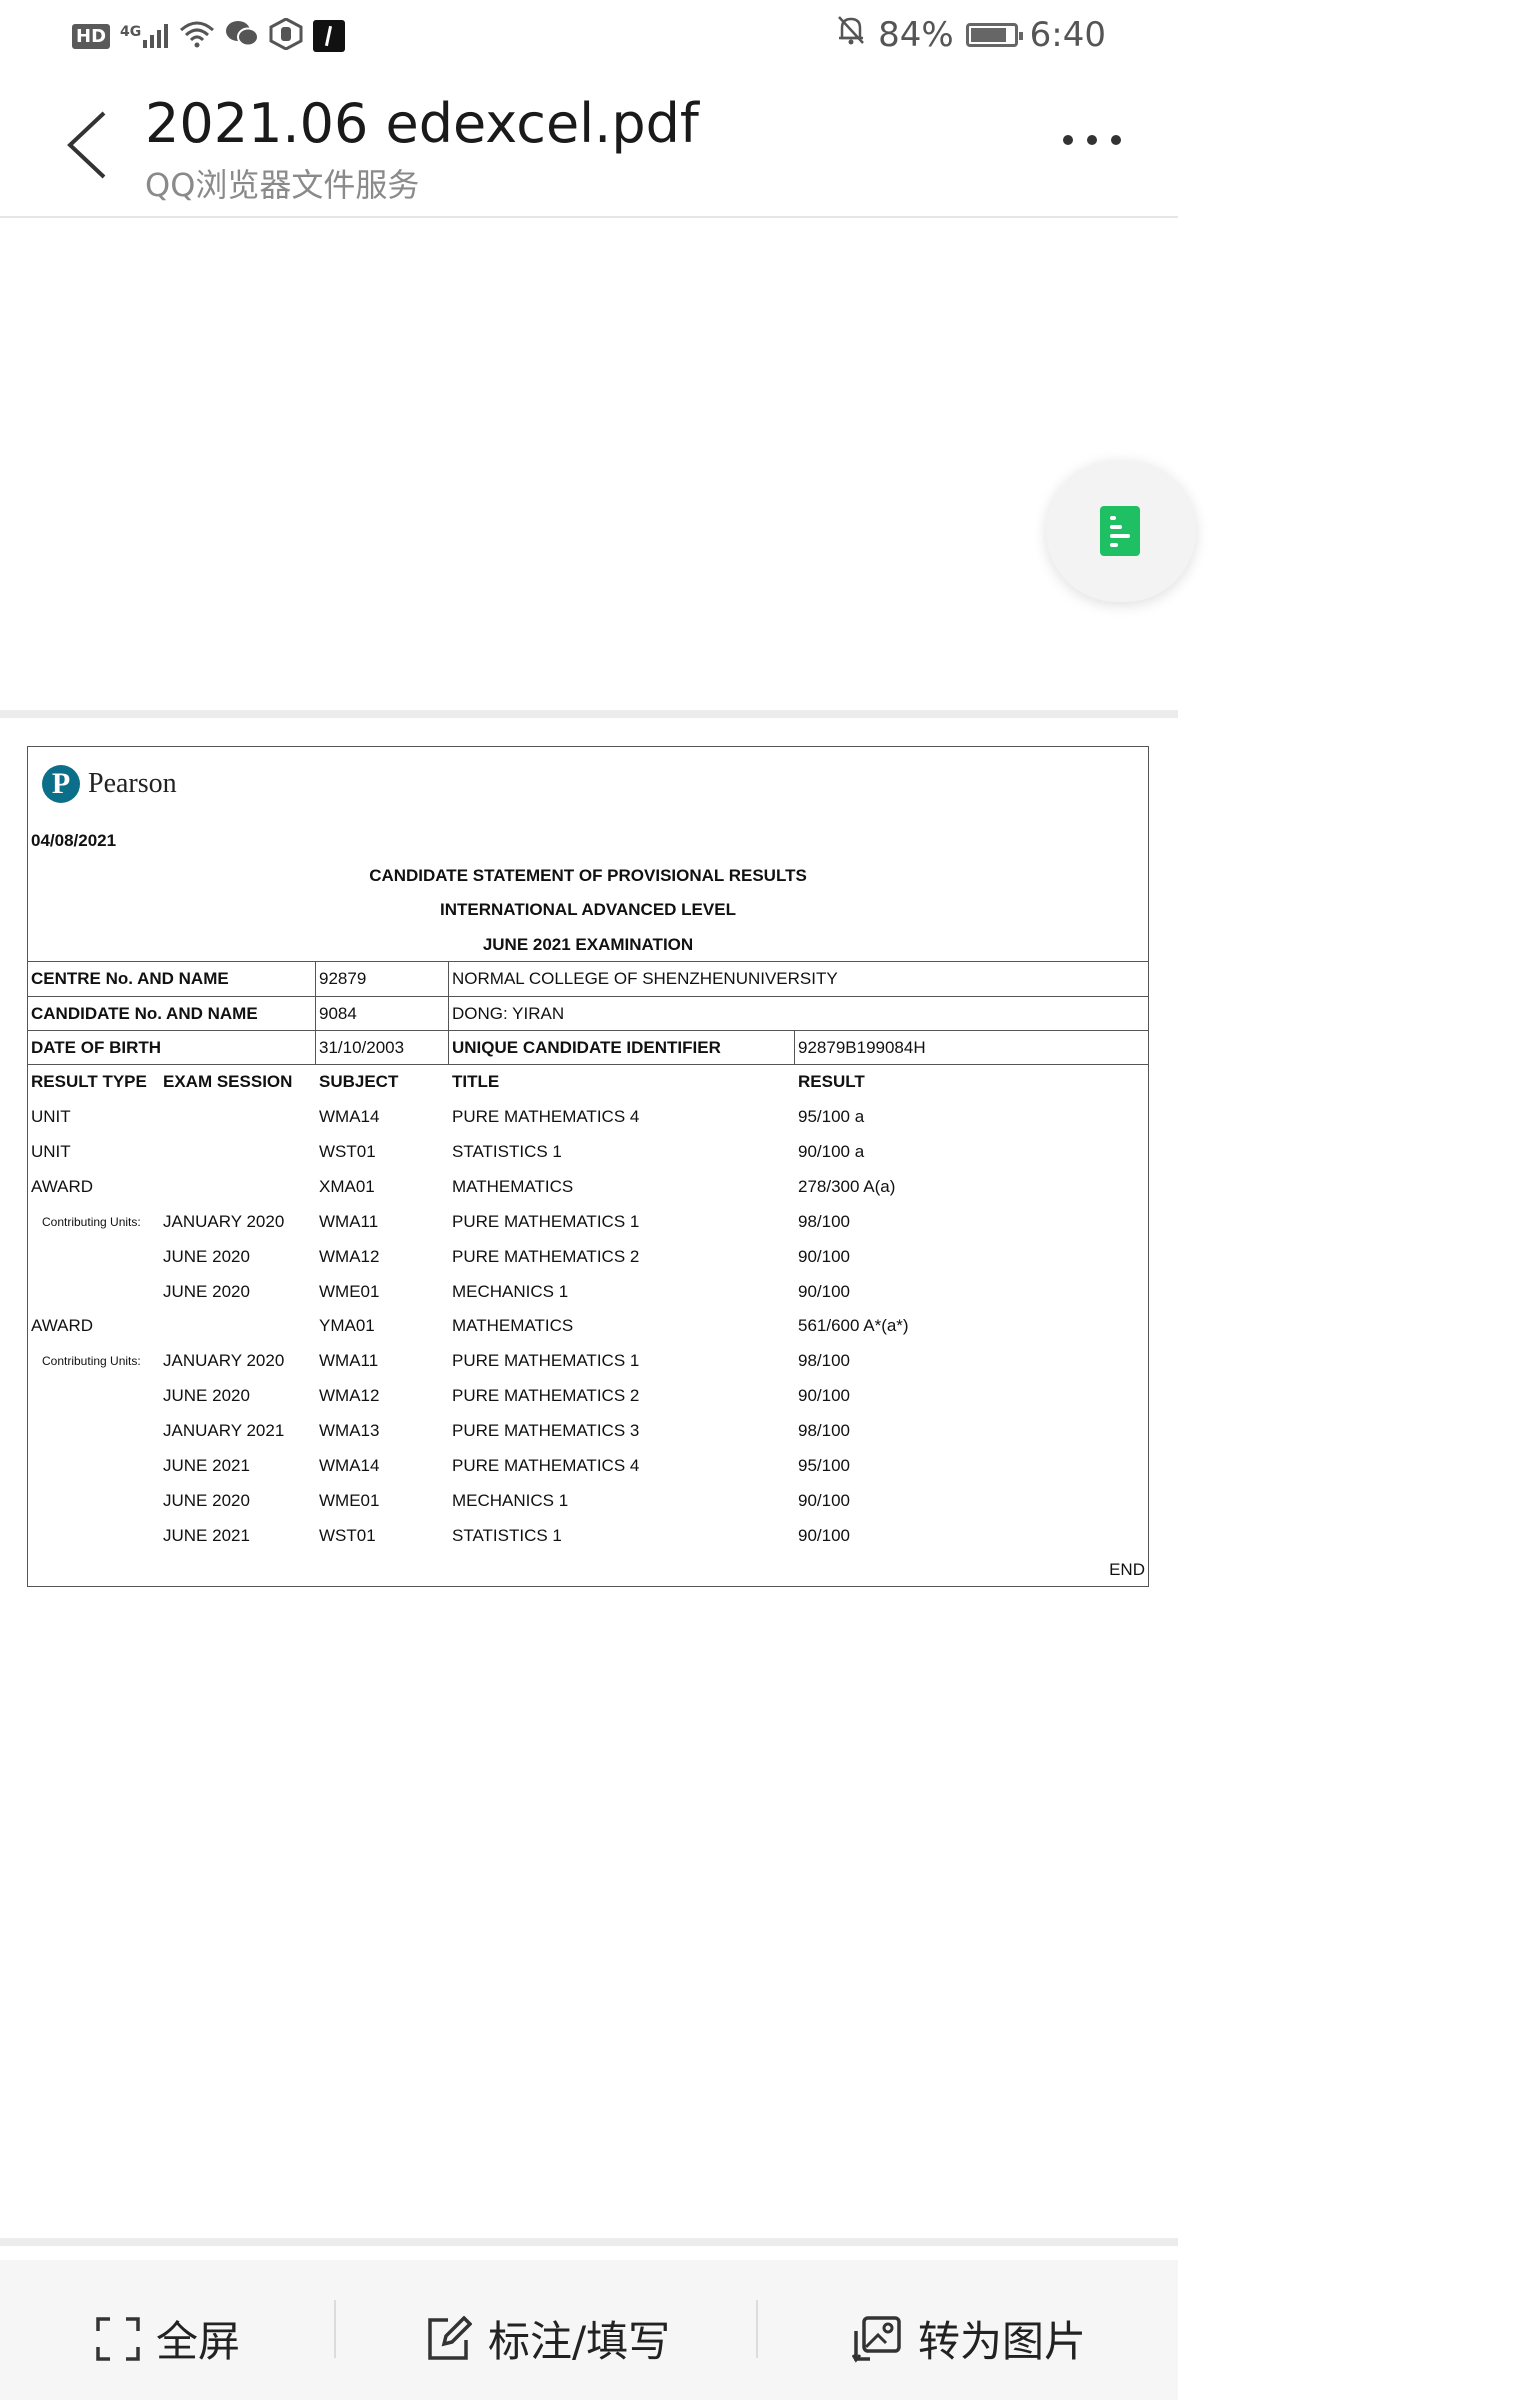 The height and width of the screenshot is (2400, 1536). Describe the element at coordinates (347, 1326) in the screenshot. I see `row-subject-code: YMA01` at that location.